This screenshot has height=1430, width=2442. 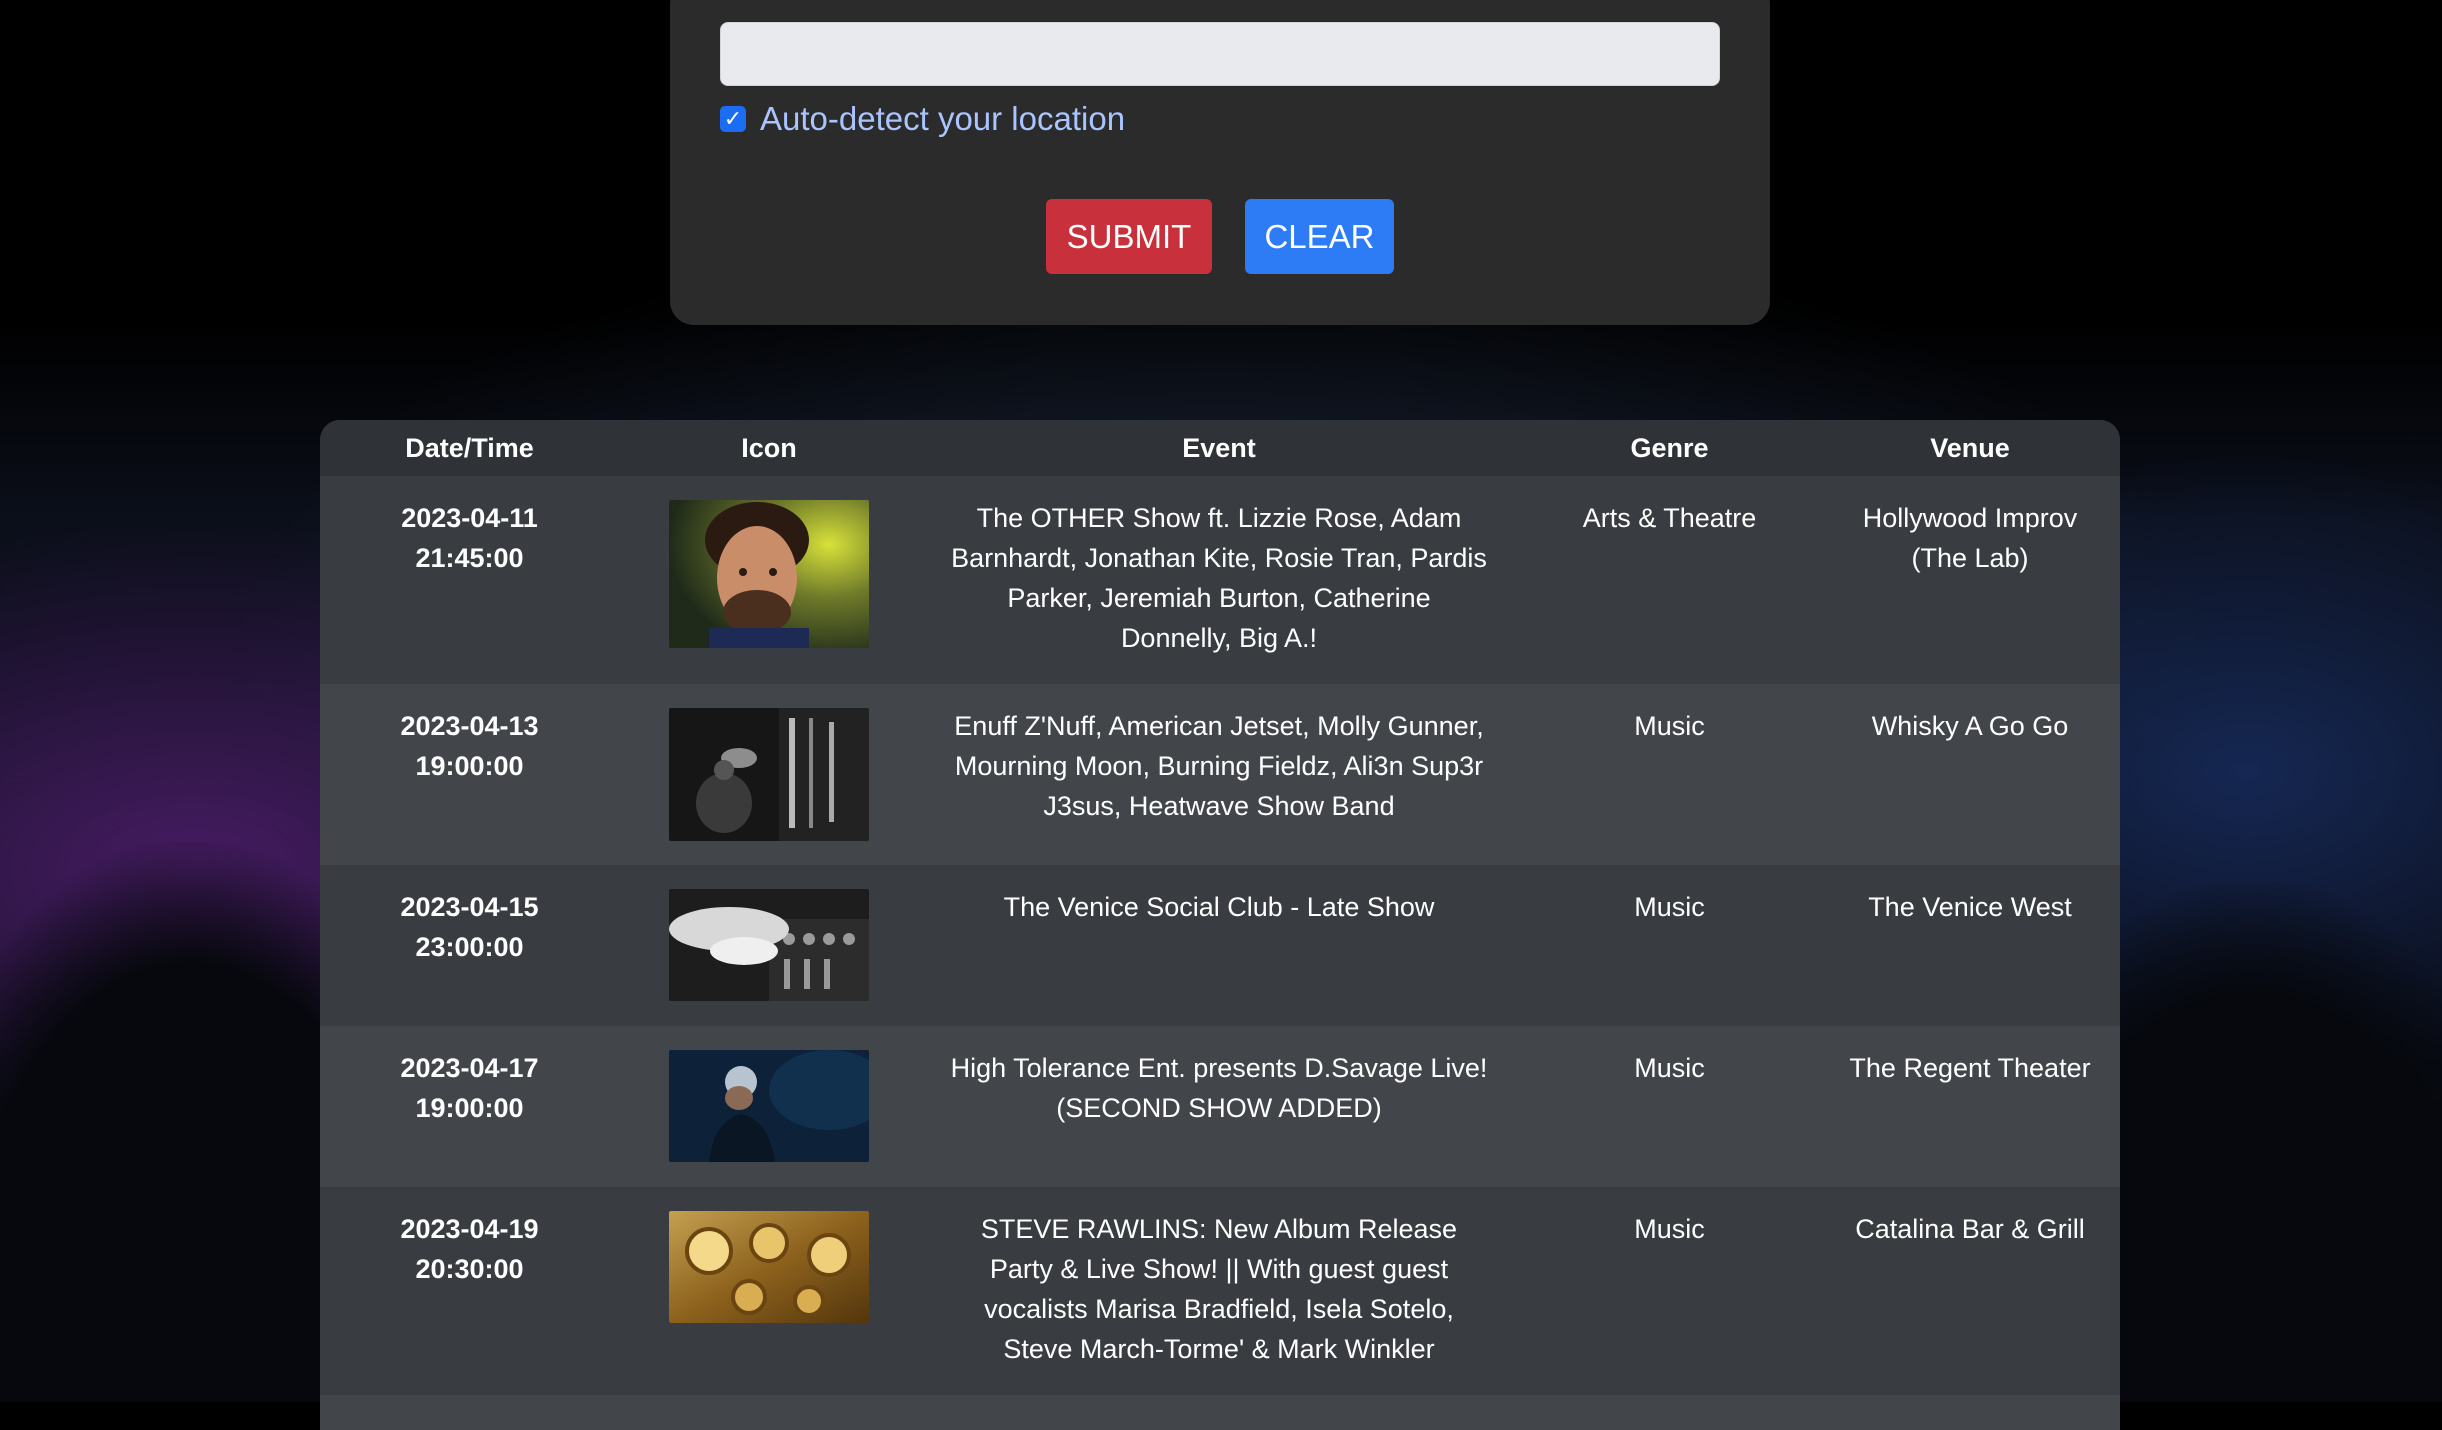 What do you see at coordinates (1970, 907) in the screenshot?
I see `venue-cell: The Venice West` at bounding box center [1970, 907].